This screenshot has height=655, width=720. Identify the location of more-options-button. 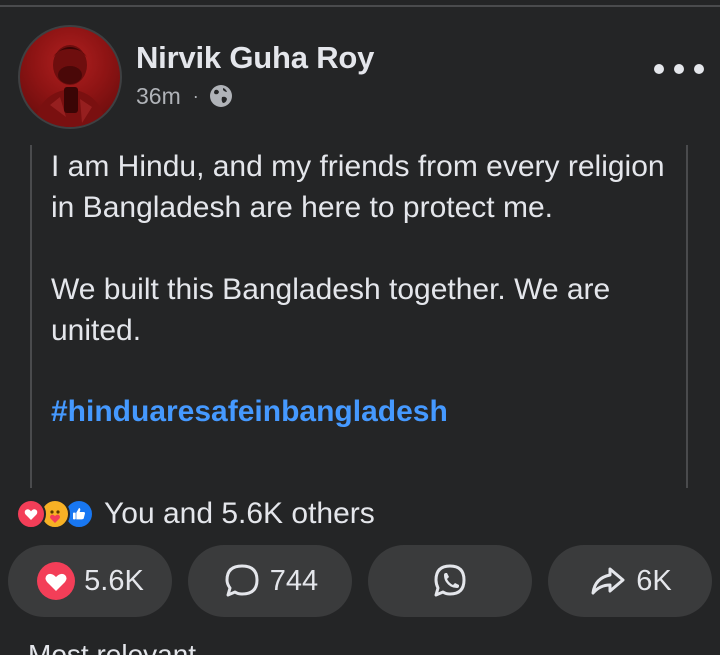
(679, 69).